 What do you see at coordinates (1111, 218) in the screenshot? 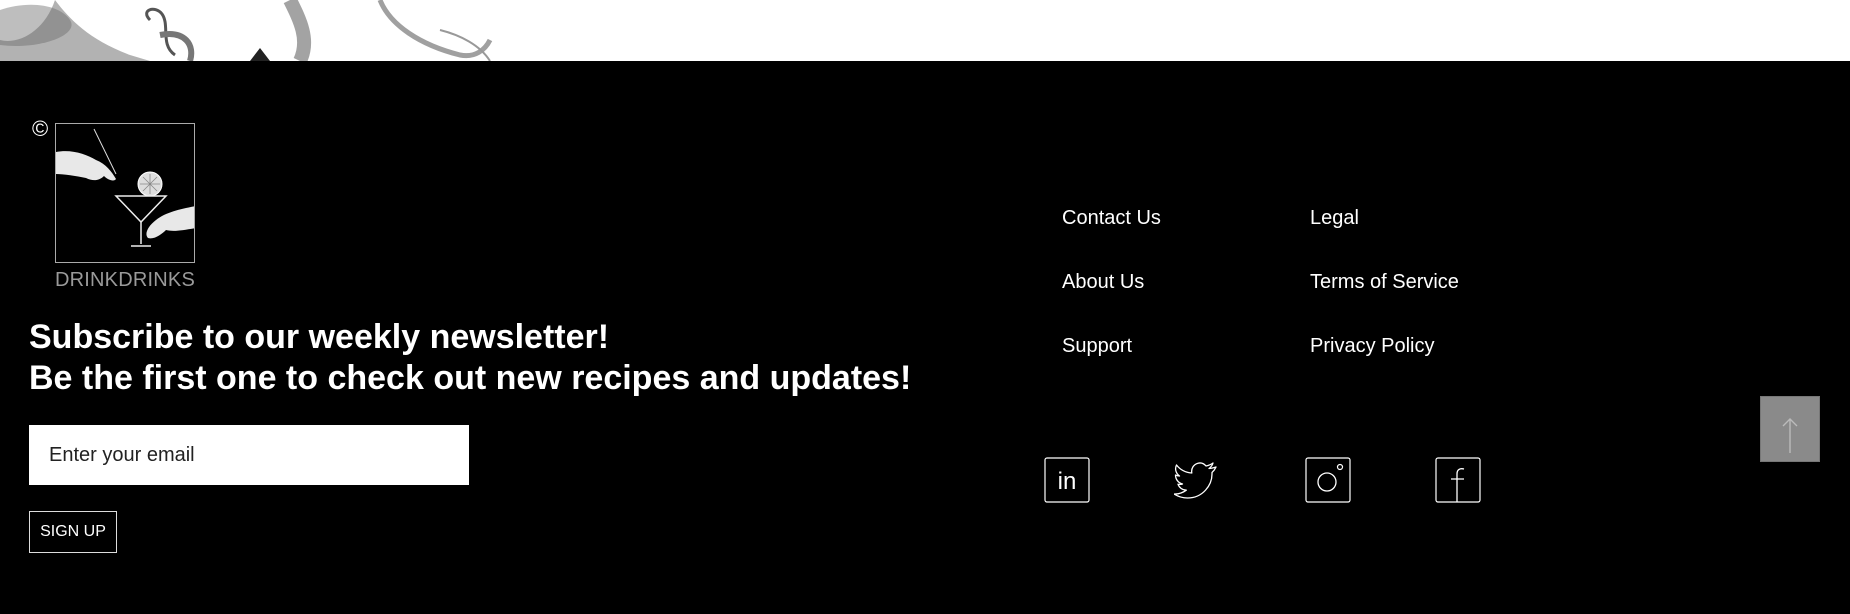
I see `nav-link-contact-us: Contact Us` at bounding box center [1111, 218].